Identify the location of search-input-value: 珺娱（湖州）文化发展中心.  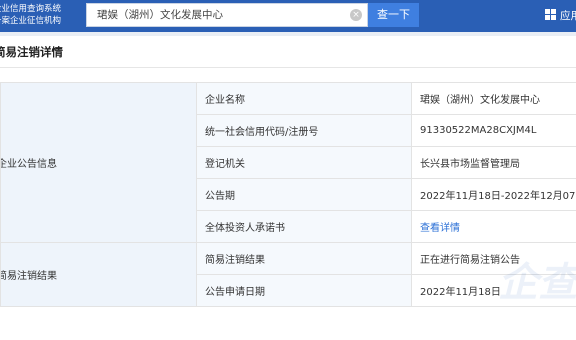
(160, 15).